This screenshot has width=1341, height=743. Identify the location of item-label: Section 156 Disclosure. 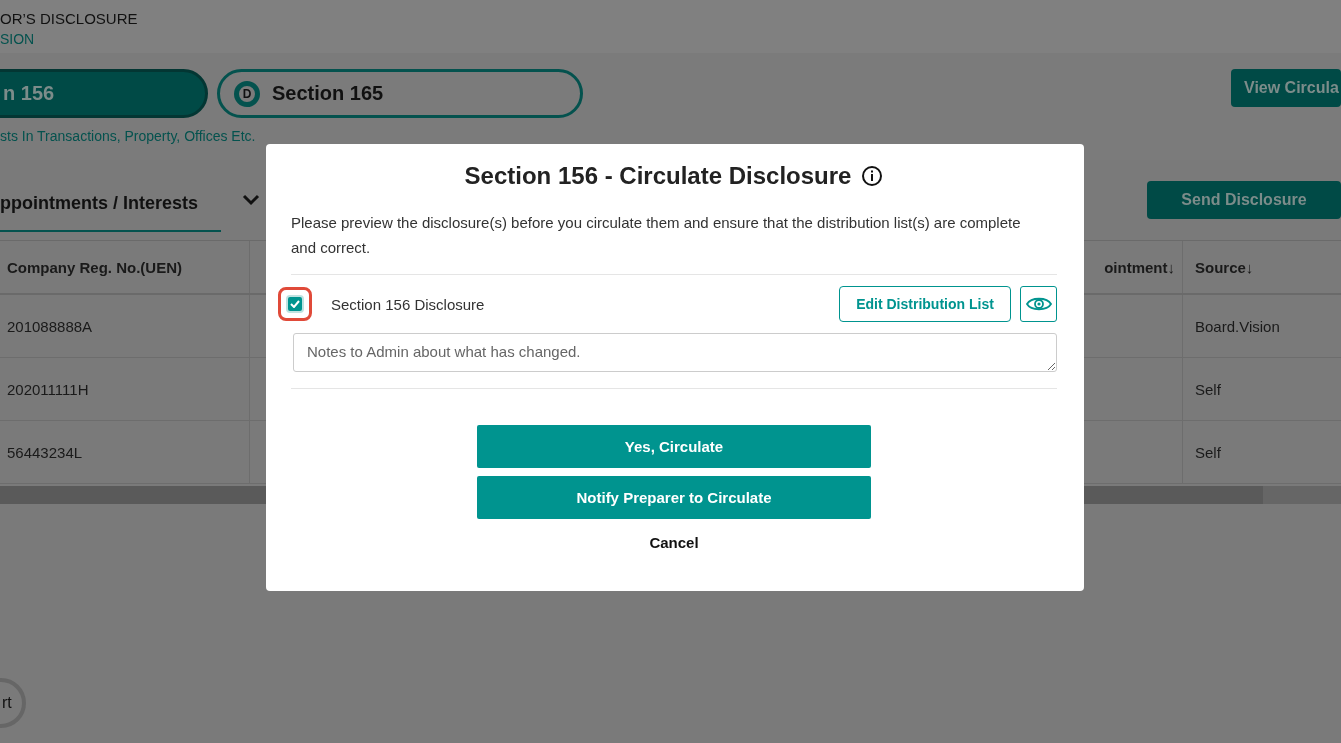
(408, 304).